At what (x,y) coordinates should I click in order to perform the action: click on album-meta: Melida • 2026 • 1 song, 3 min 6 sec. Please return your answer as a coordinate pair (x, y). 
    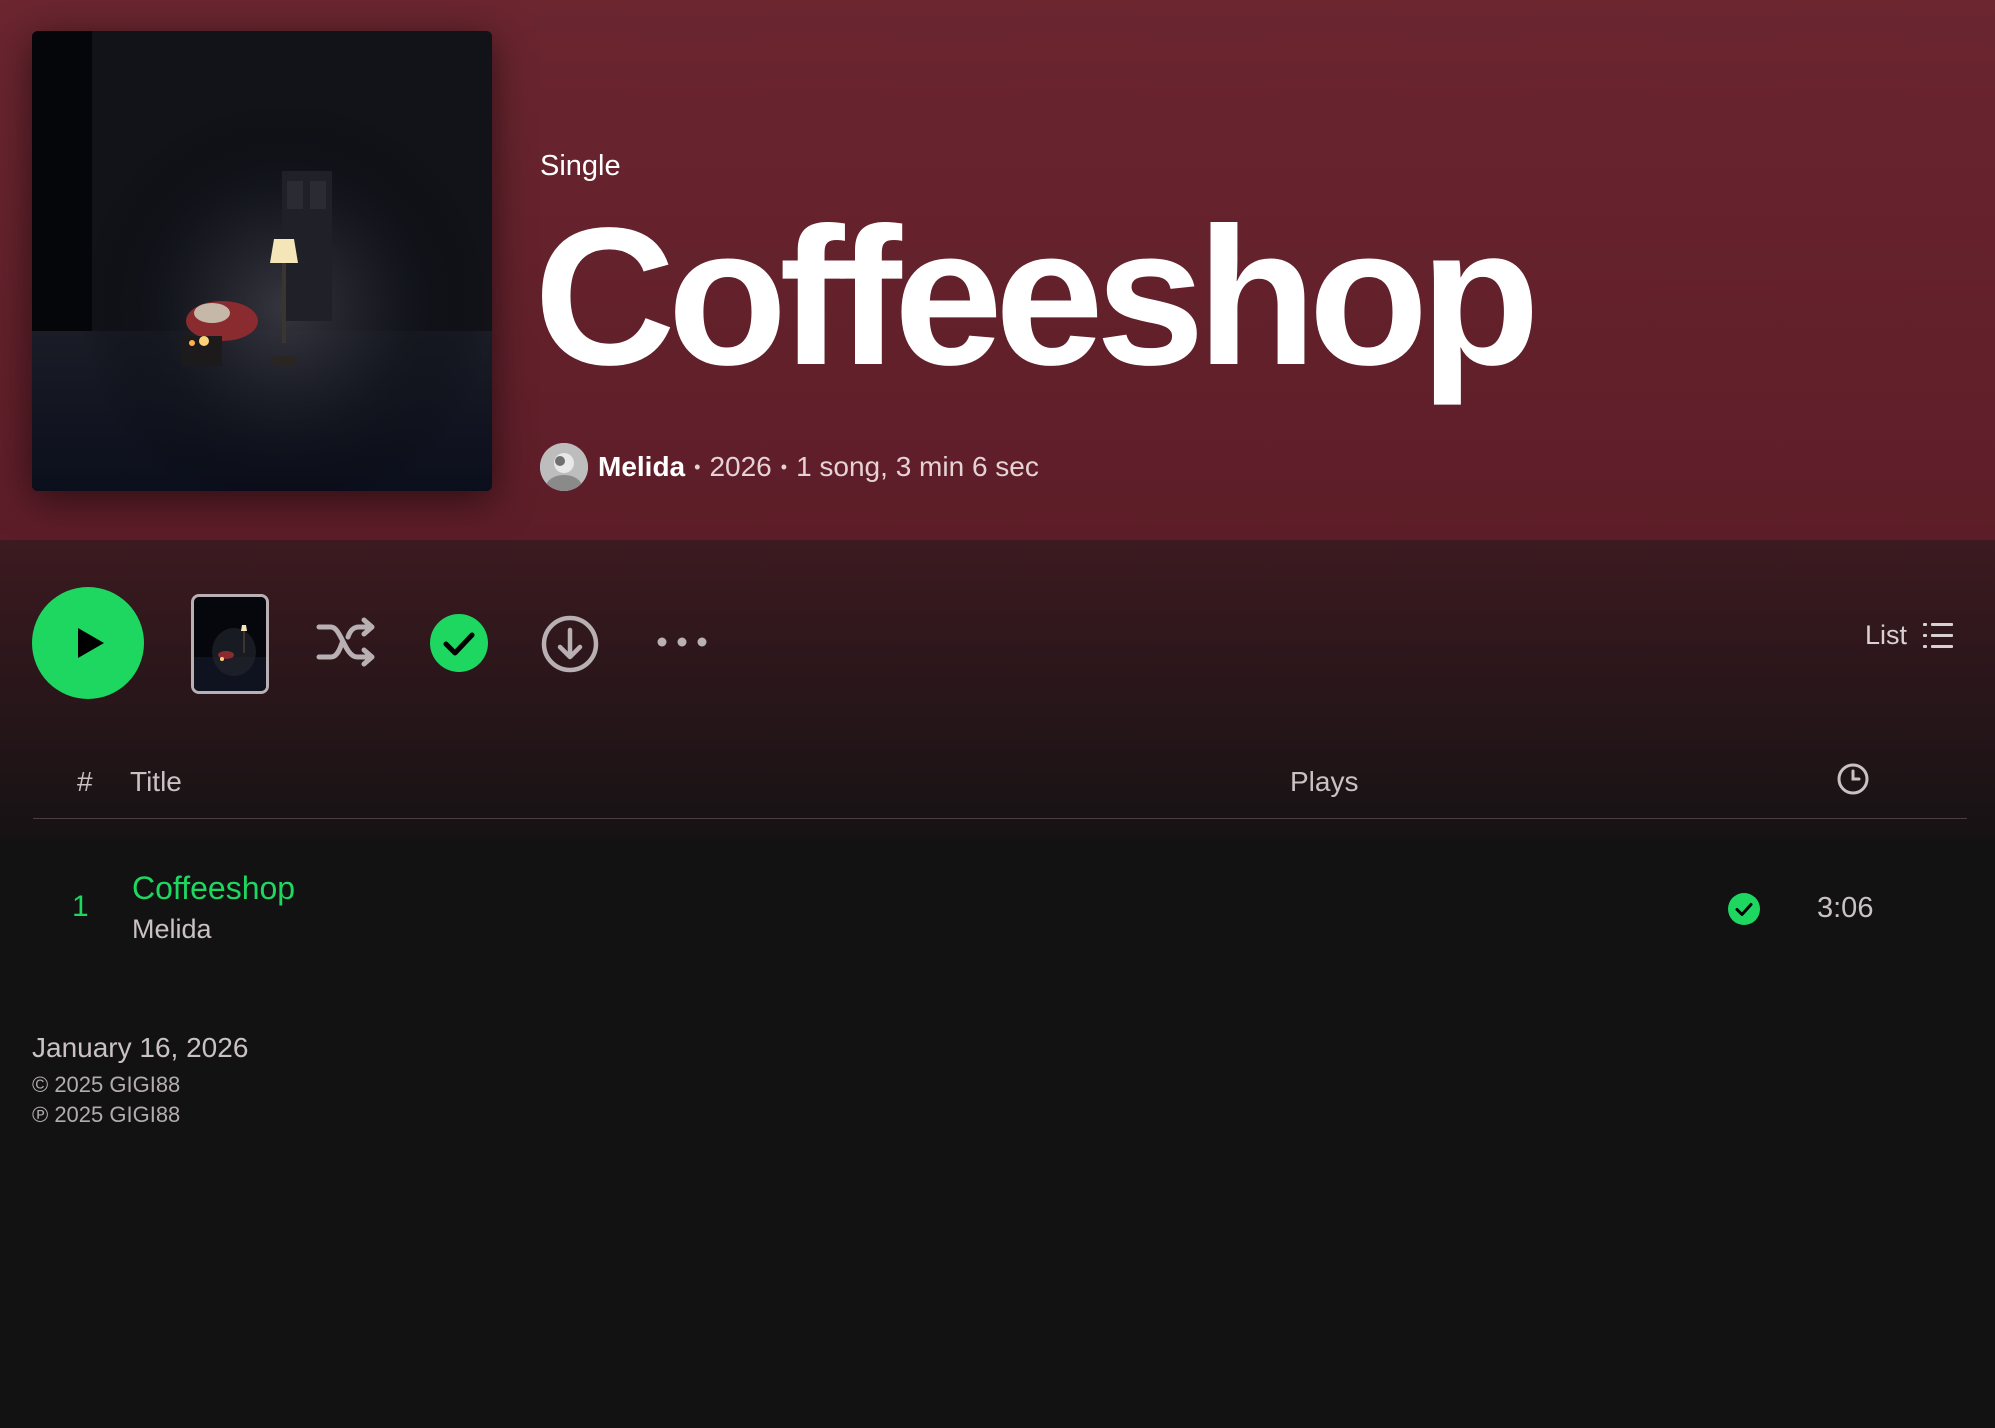
    Looking at the image, I should click on (789, 467).